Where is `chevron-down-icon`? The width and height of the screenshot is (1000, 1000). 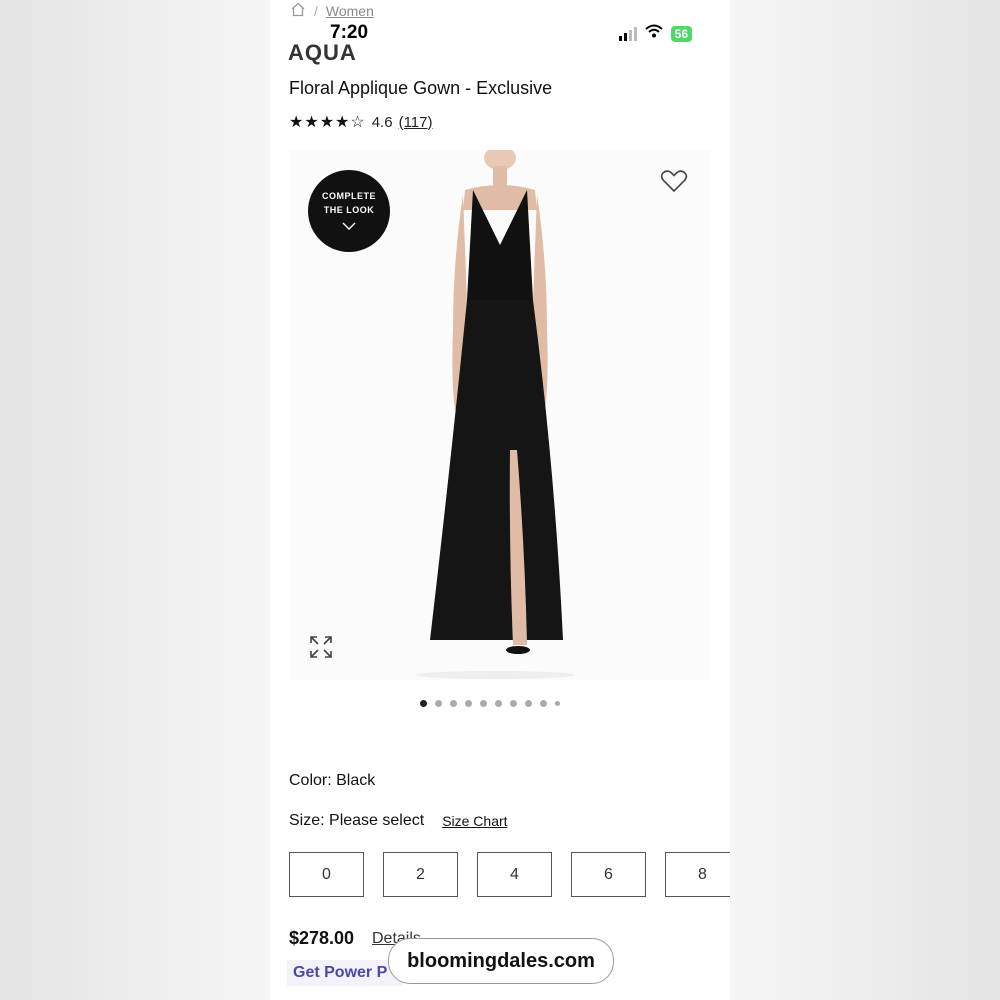
chevron-down-icon is located at coordinates (349, 226).